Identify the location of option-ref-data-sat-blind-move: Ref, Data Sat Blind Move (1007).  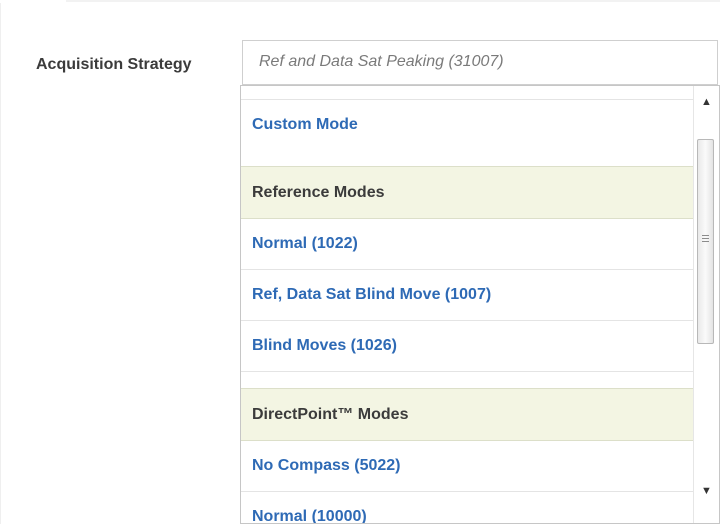
(467, 295).